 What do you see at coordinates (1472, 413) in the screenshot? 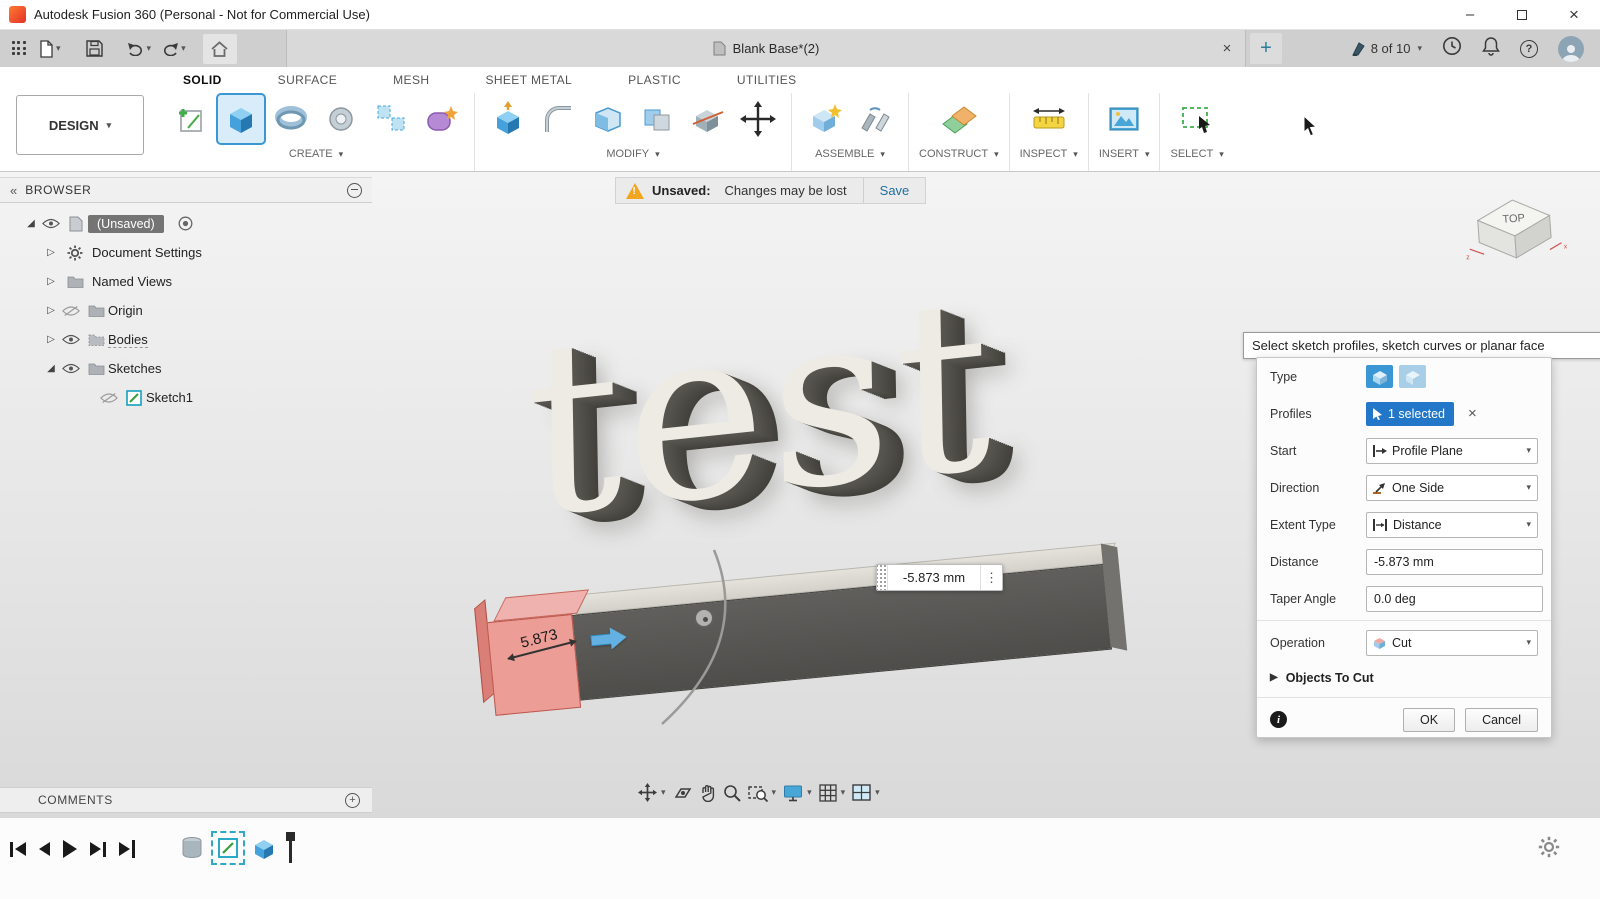
I see `clear-selection-icon: ×` at bounding box center [1472, 413].